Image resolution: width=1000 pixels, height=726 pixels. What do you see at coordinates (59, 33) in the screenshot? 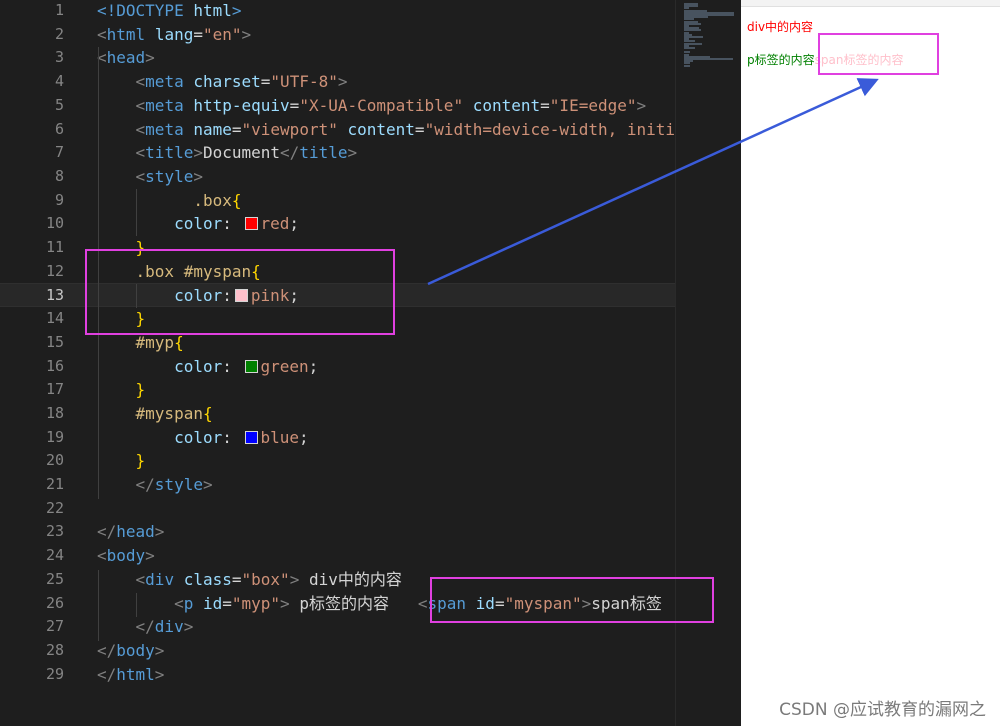
I see `line-number: 2` at bounding box center [59, 33].